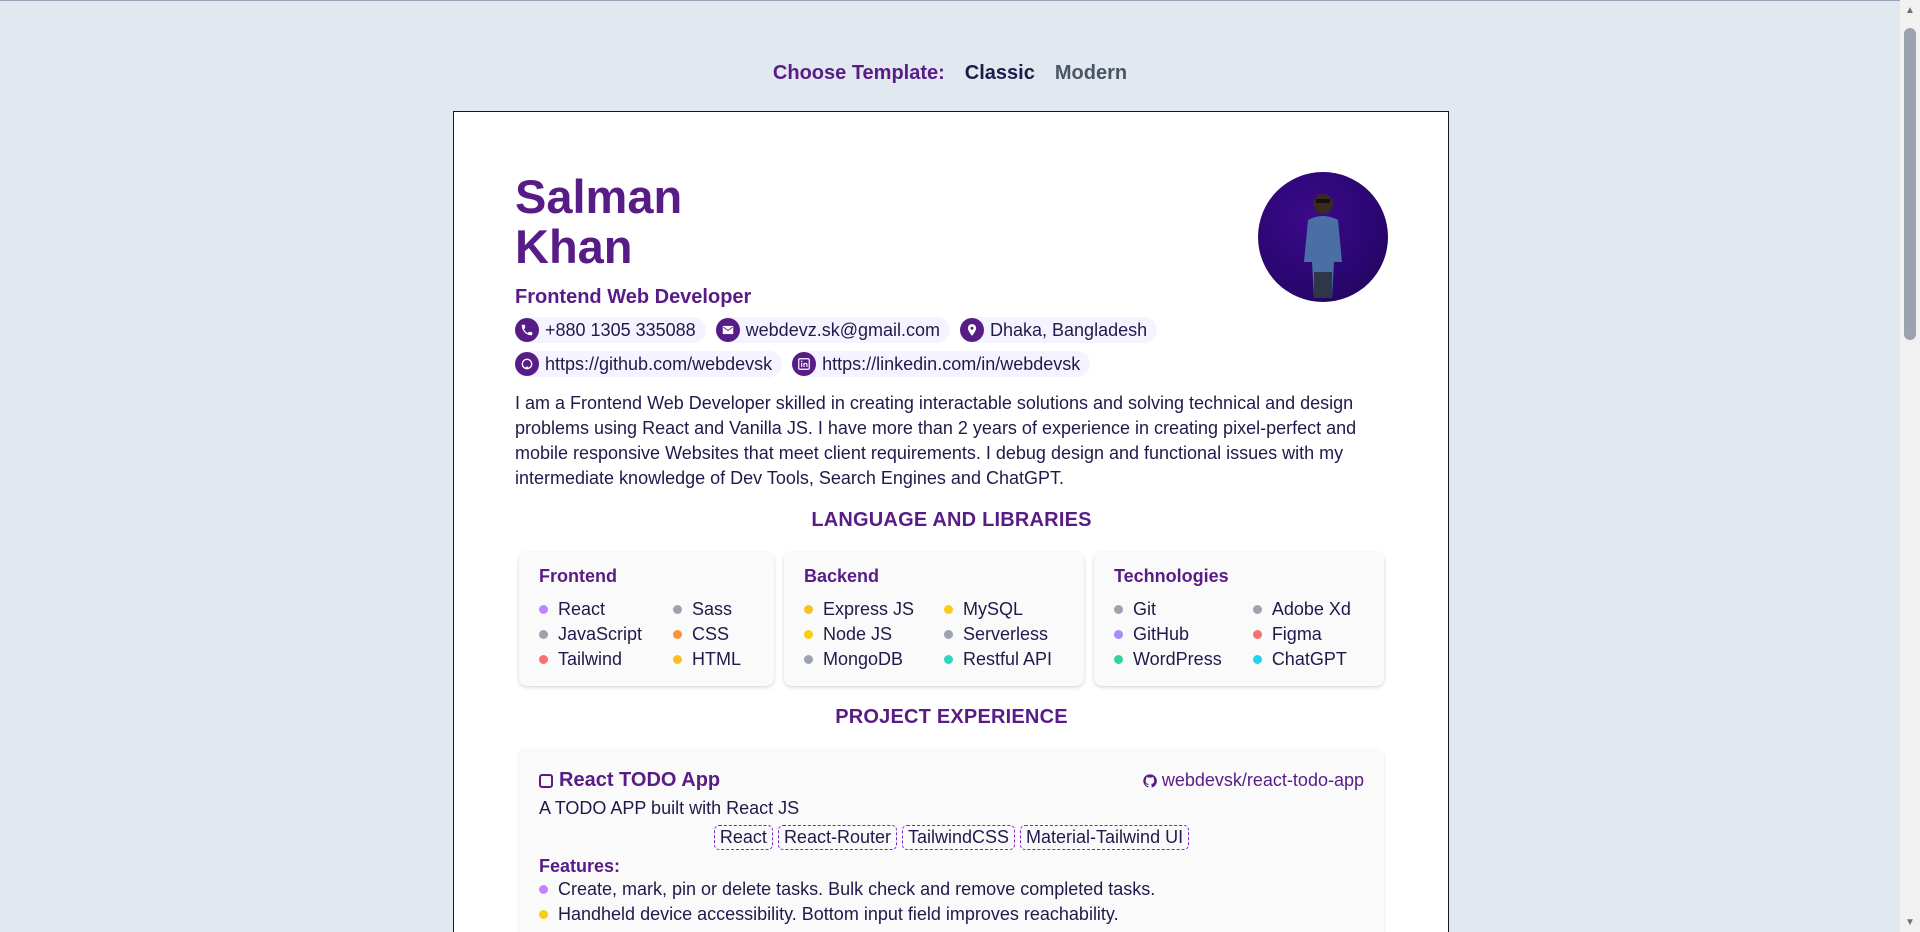 The height and width of the screenshot is (932, 1920). What do you see at coordinates (743, 837) in the screenshot?
I see `tech-tag: React` at bounding box center [743, 837].